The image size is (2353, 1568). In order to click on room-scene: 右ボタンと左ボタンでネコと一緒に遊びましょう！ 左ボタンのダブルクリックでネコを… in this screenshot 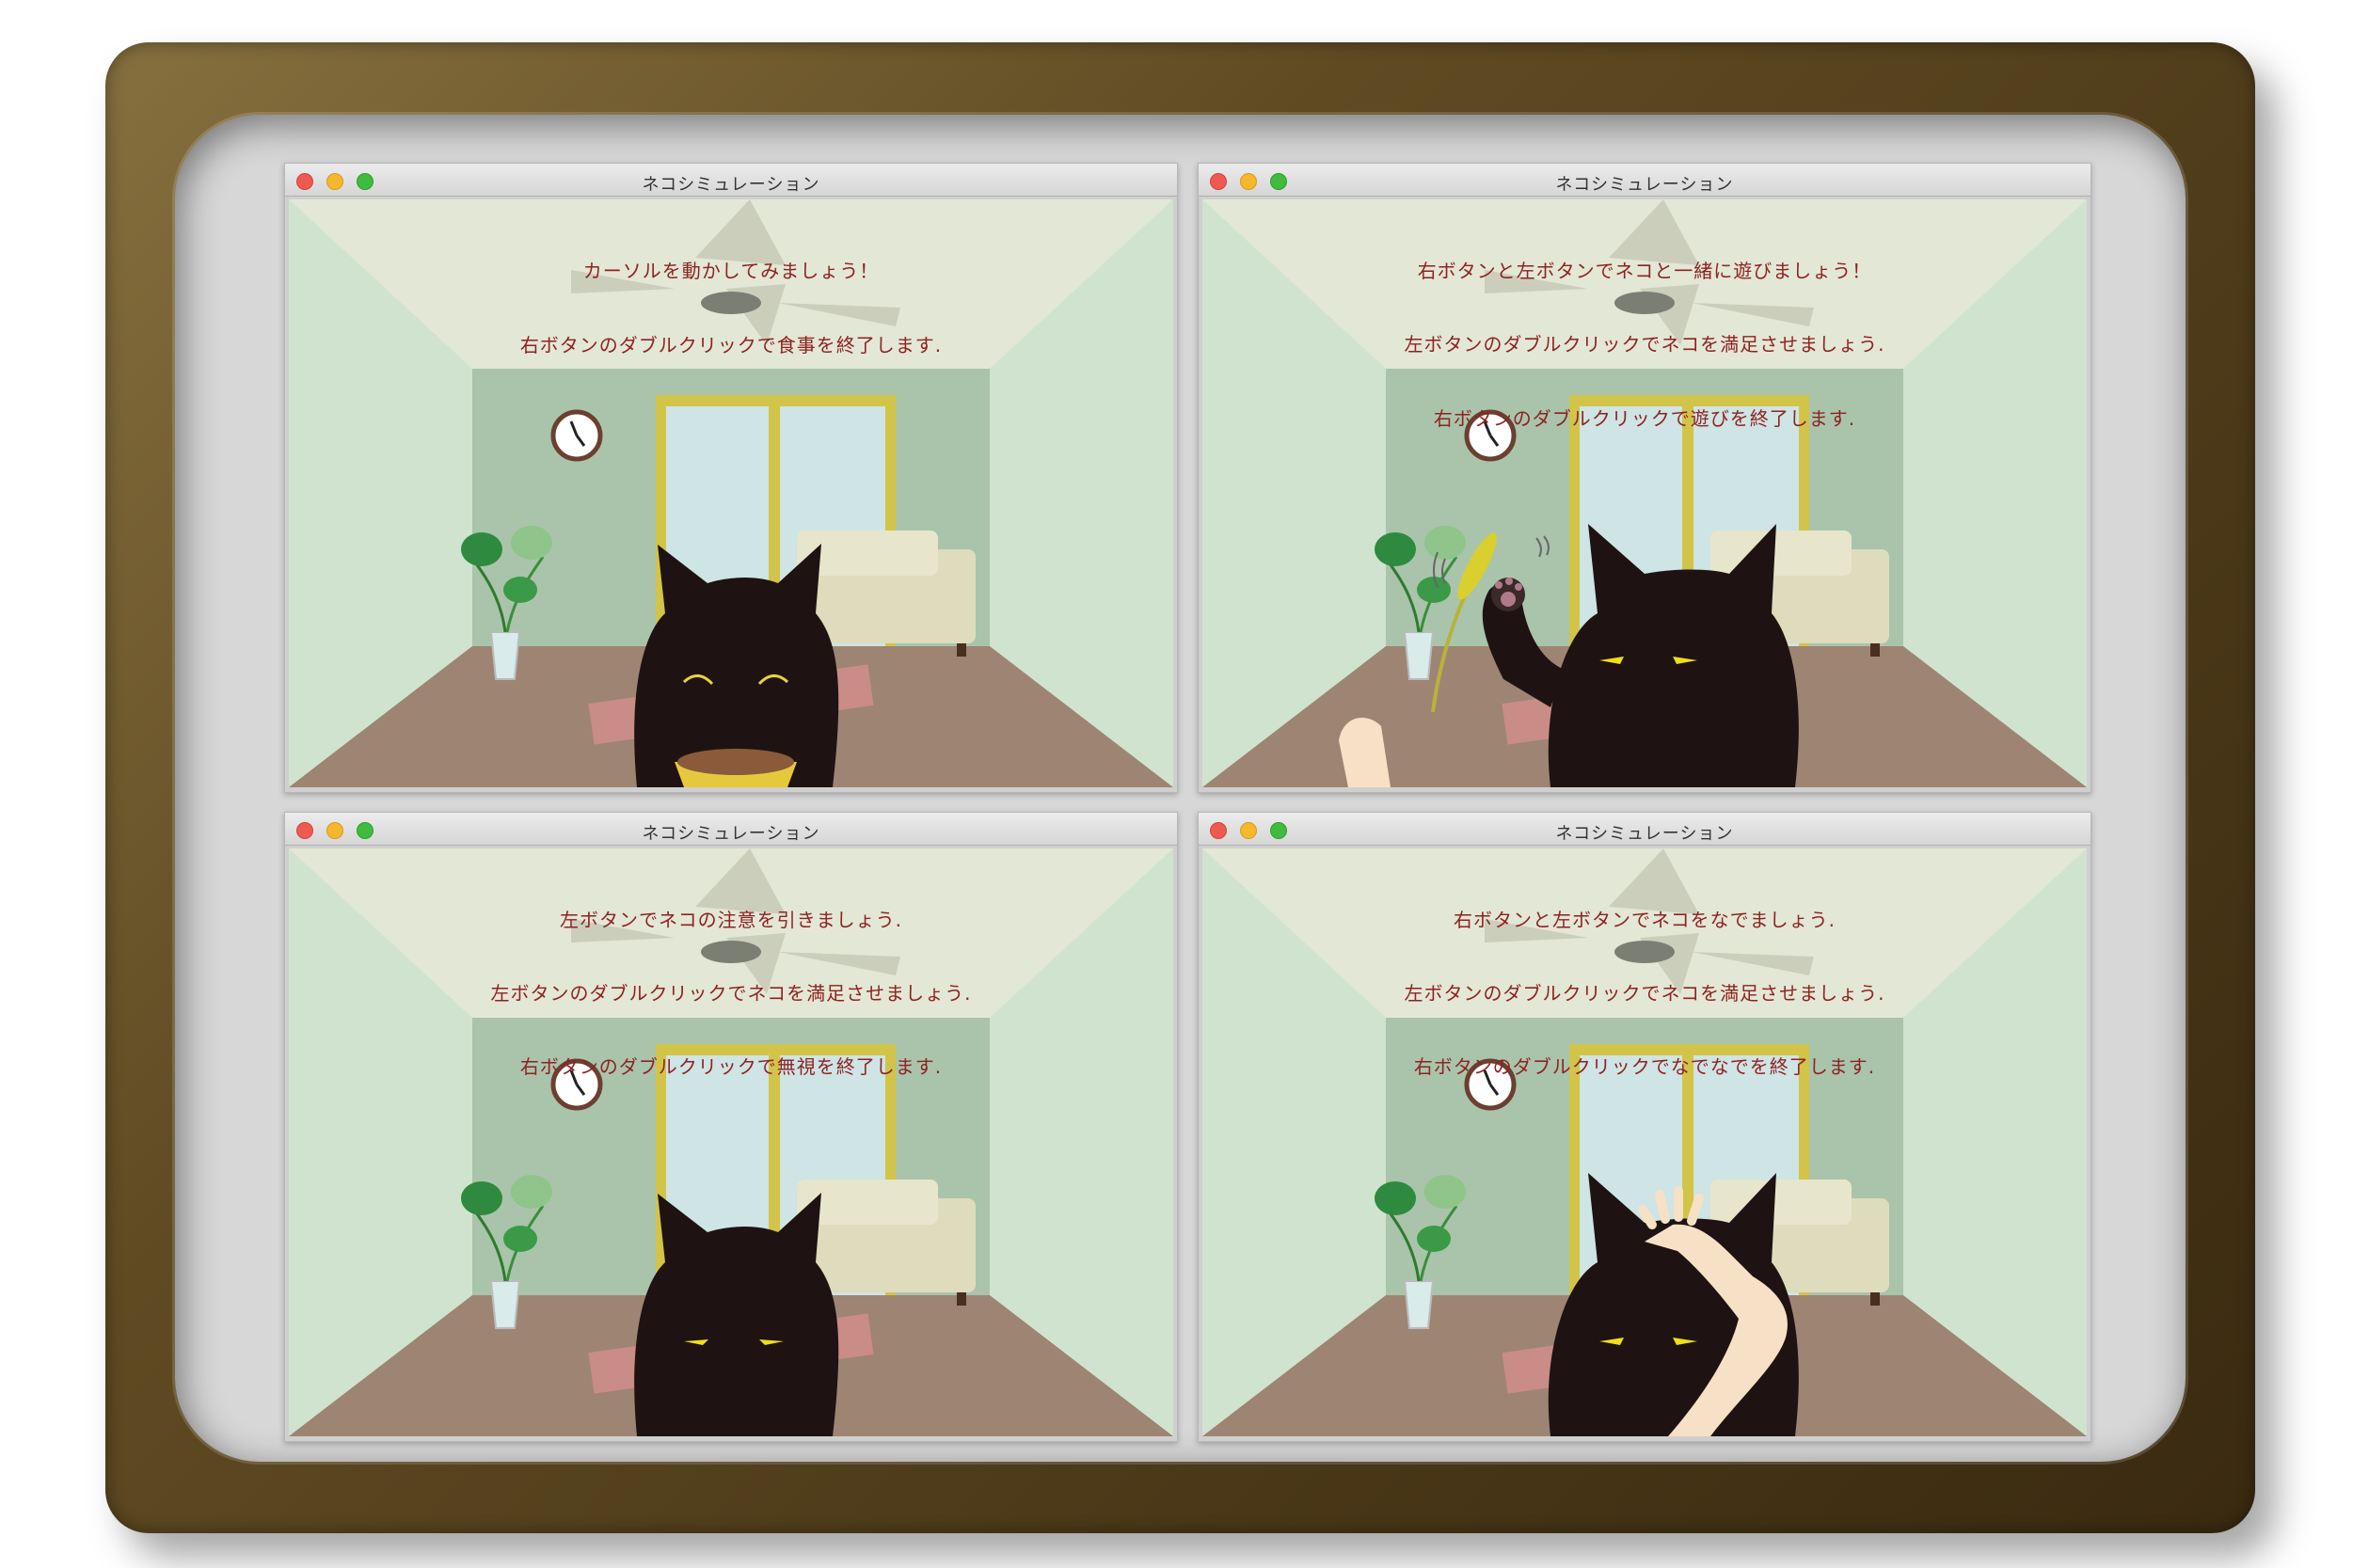, I will do `click(1644, 493)`.